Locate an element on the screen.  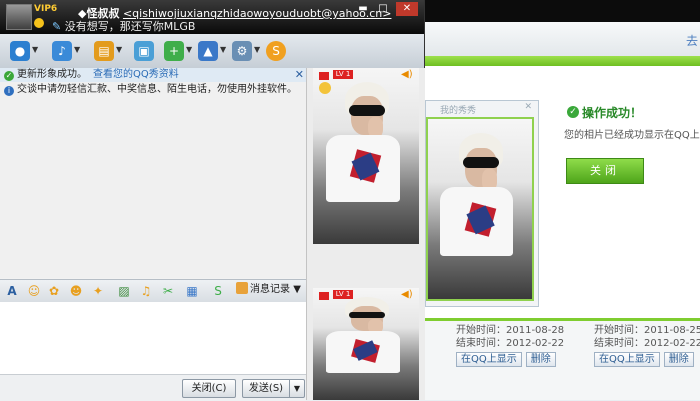
success-close-button: 关闭 is located at coordinates (605, 171).